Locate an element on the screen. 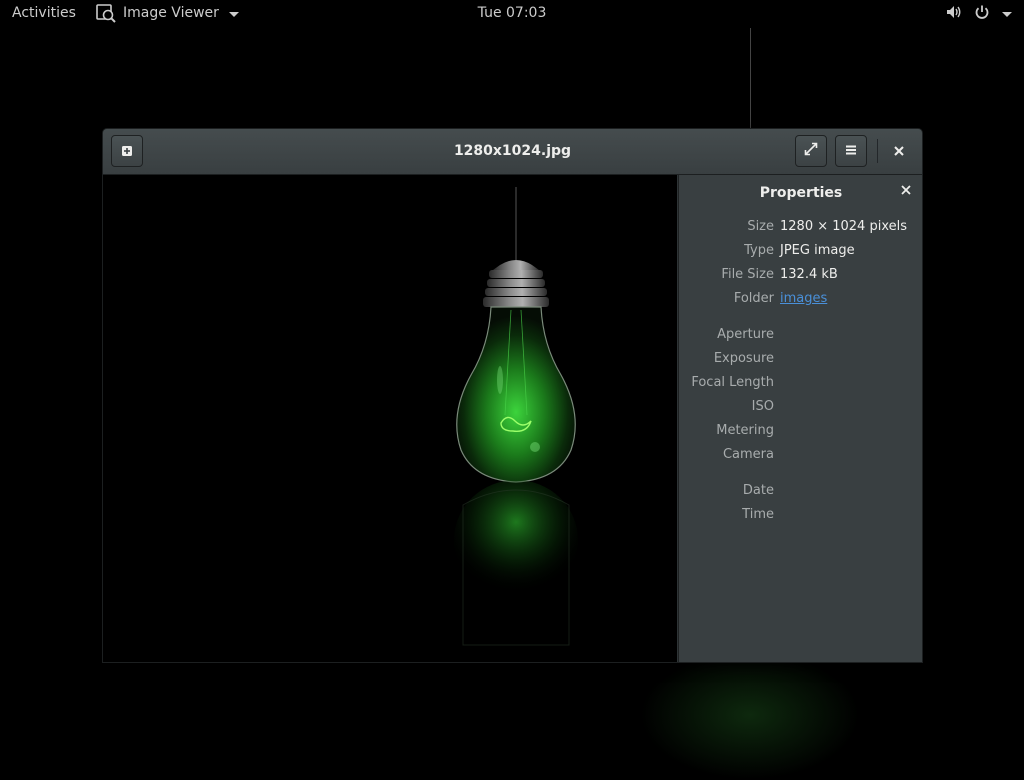 This screenshot has height=780, width=1024. properties-title: Properties is located at coordinates (801, 193).